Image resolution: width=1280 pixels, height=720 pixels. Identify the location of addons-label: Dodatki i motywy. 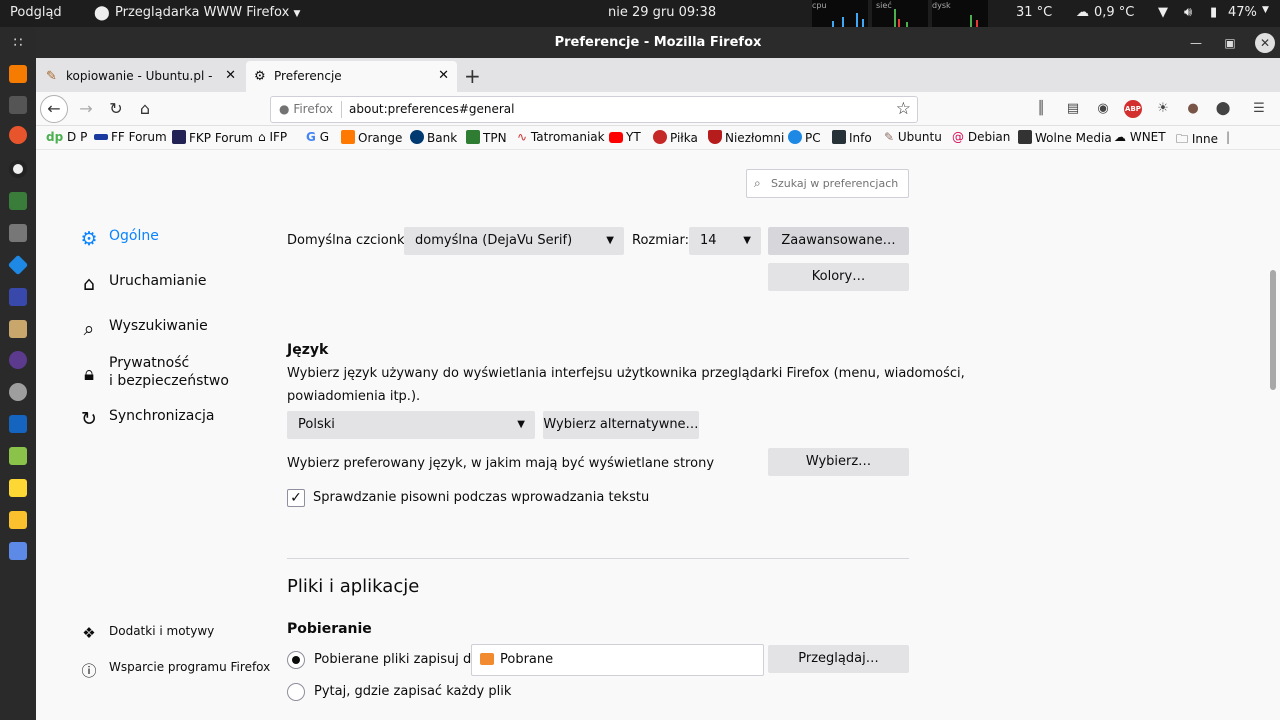
(162, 631).